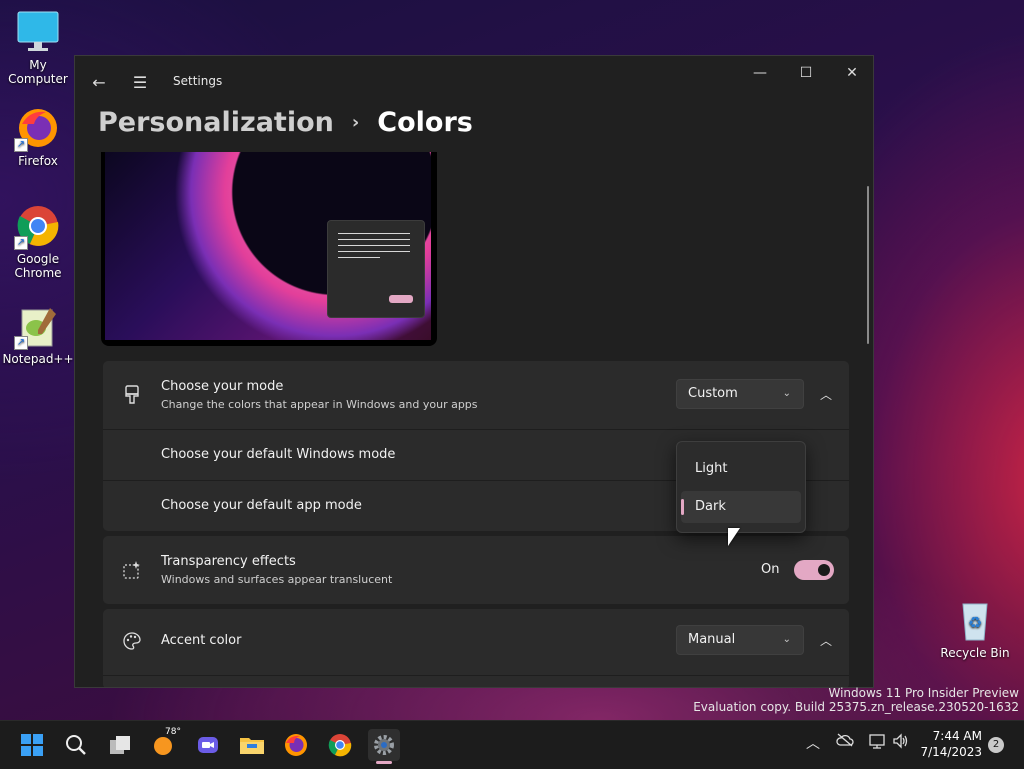 This screenshot has height=769, width=1024. I want to click on clock-time: 7:44 AM, so click(957, 736).